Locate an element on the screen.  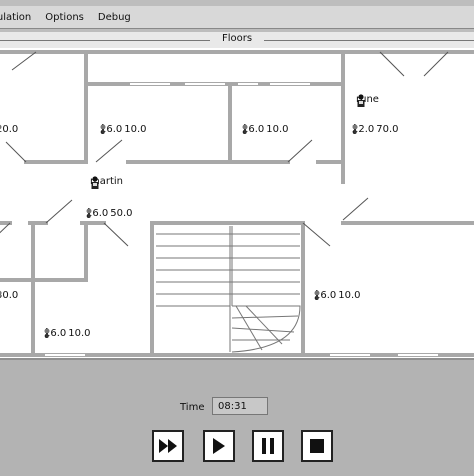
stop-icon is located at coordinates (317, 446).